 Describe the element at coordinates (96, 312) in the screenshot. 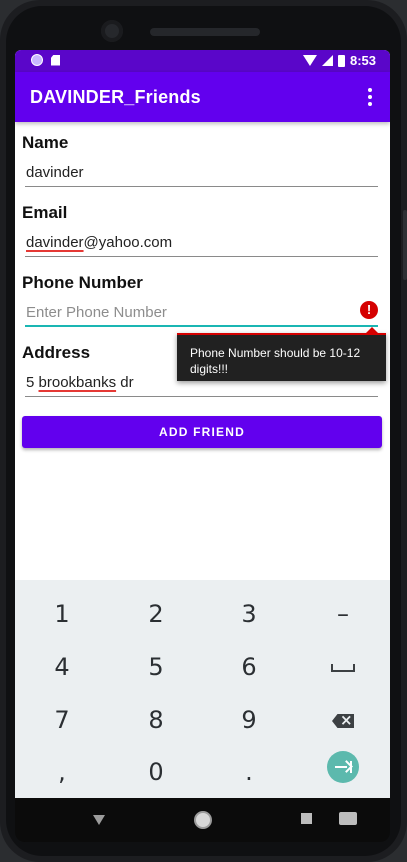

I see `phone-placeholder: Enter Phone Number` at that location.